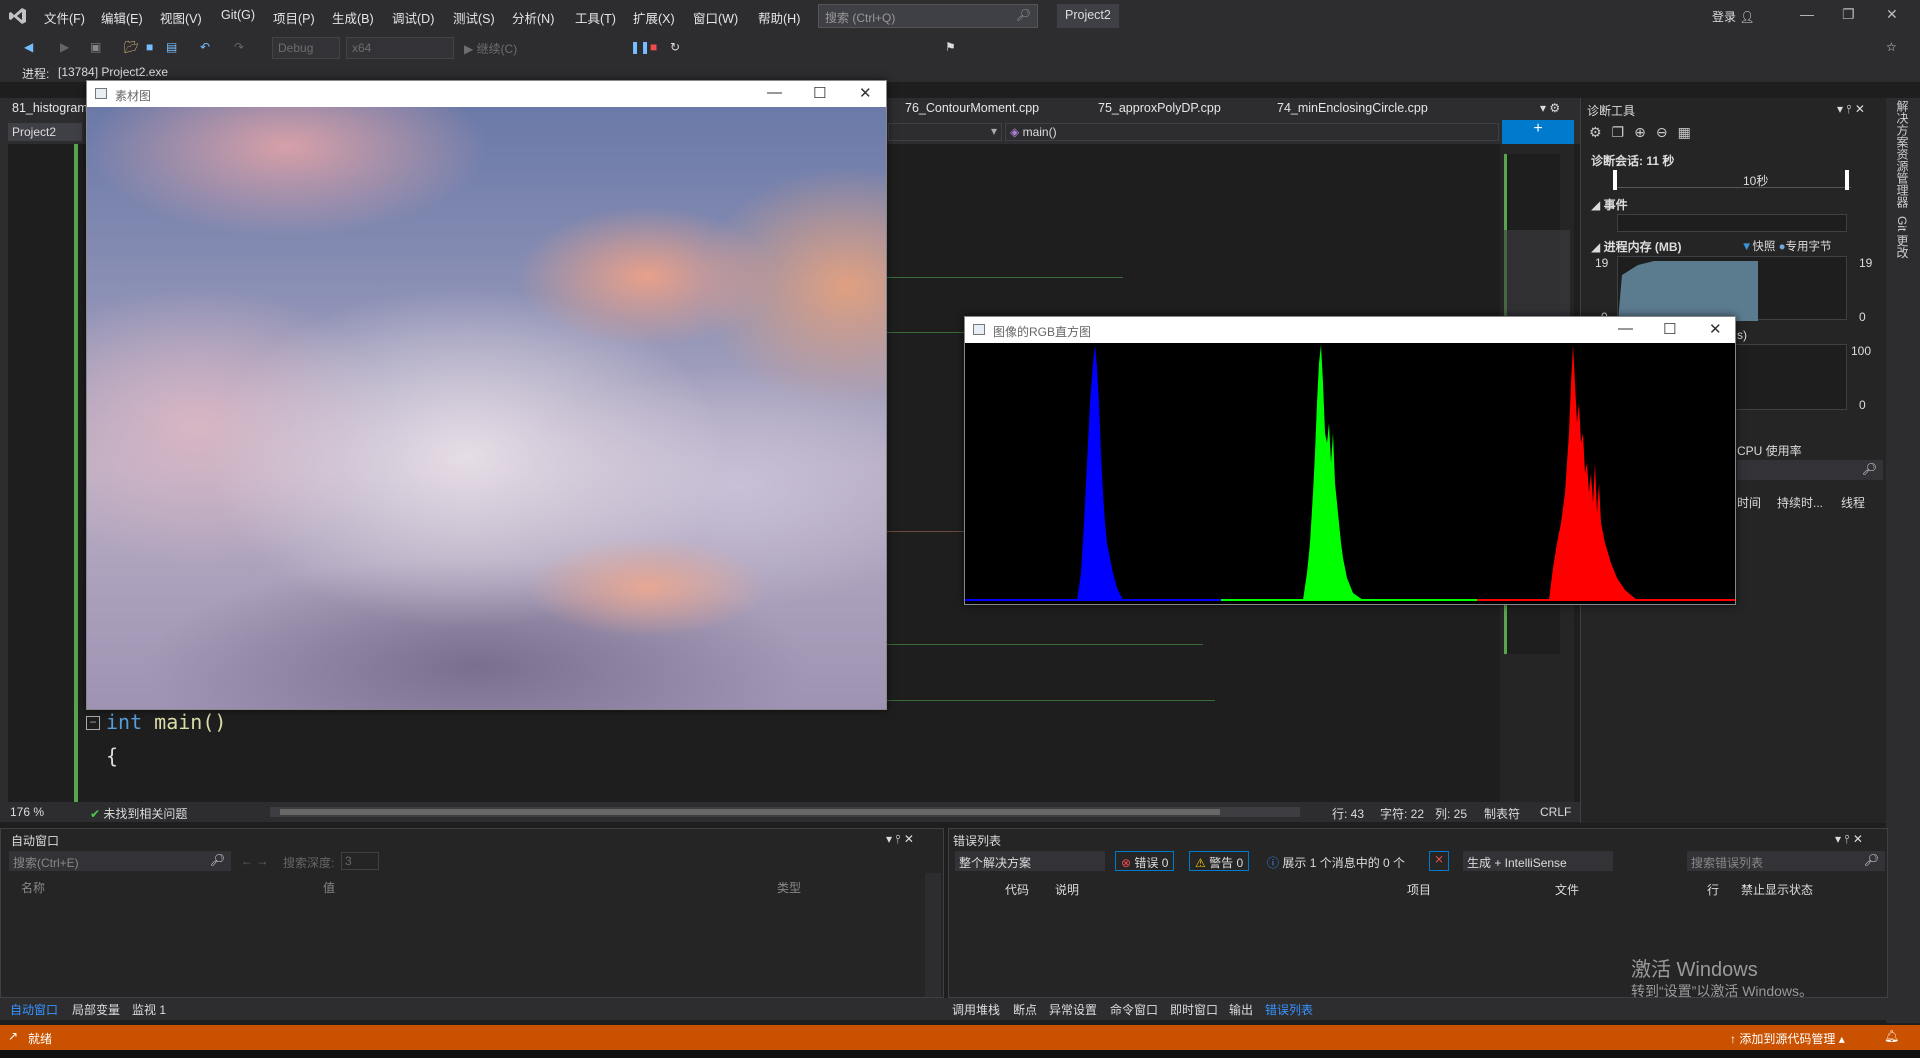  What do you see at coordinates (1159, 108) in the screenshot?
I see `tab-approx-poly: 75_approxPolyDP.cpp` at bounding box center [1159, 108].